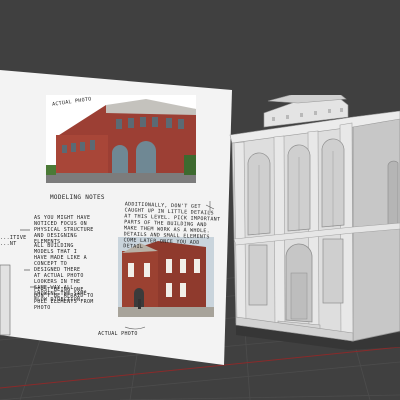 The image size is (400, 400). What do you see at coordinates (13, 241) in the screenshot?
I see `note-left-edge: ...itive ...nt` at bounding box center [13, 241].